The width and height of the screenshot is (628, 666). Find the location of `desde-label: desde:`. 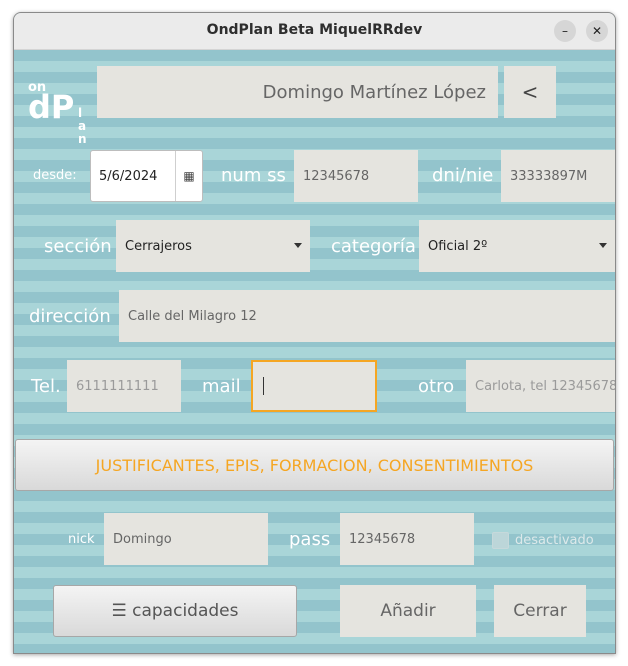

desde-label: desde: is located at coordinates (55, 175).